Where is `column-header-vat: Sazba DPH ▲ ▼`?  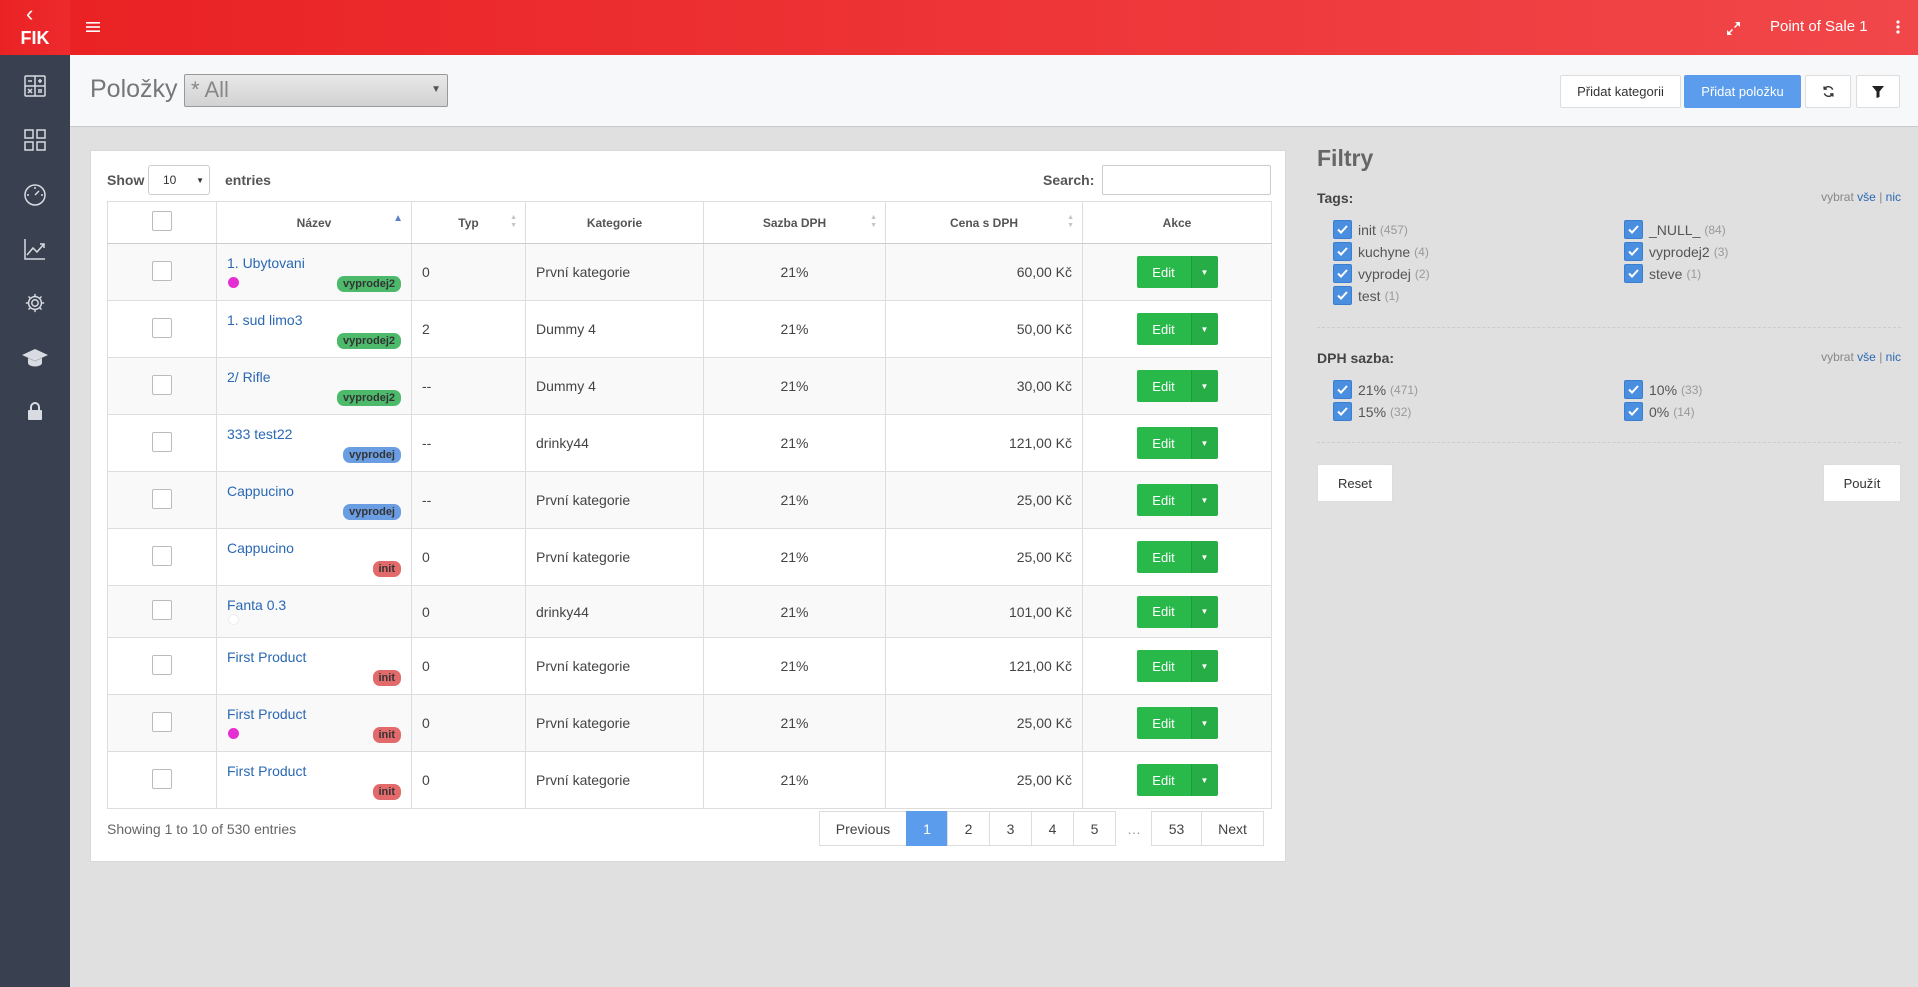
column-header-vat: Sazba DPH ▲ ▼ is located at coordinates (794, 222).